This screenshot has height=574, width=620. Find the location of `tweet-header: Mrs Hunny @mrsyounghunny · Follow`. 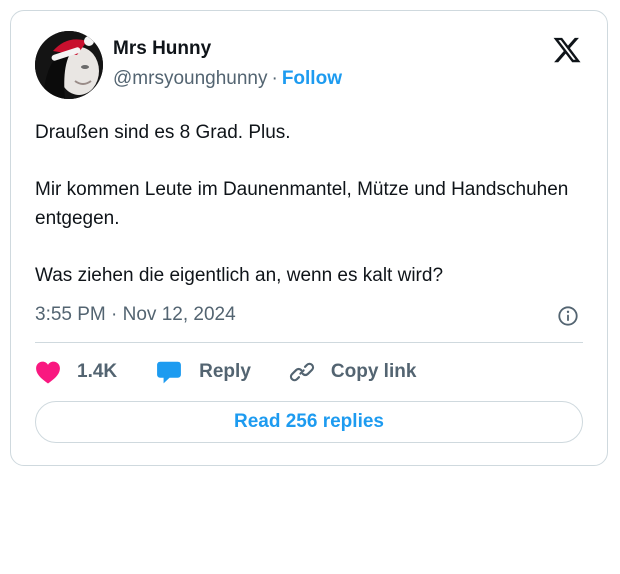

tweet-header: Mrs Hunny @mrsyounghunny · Follow is located at coordinates (309, 67).